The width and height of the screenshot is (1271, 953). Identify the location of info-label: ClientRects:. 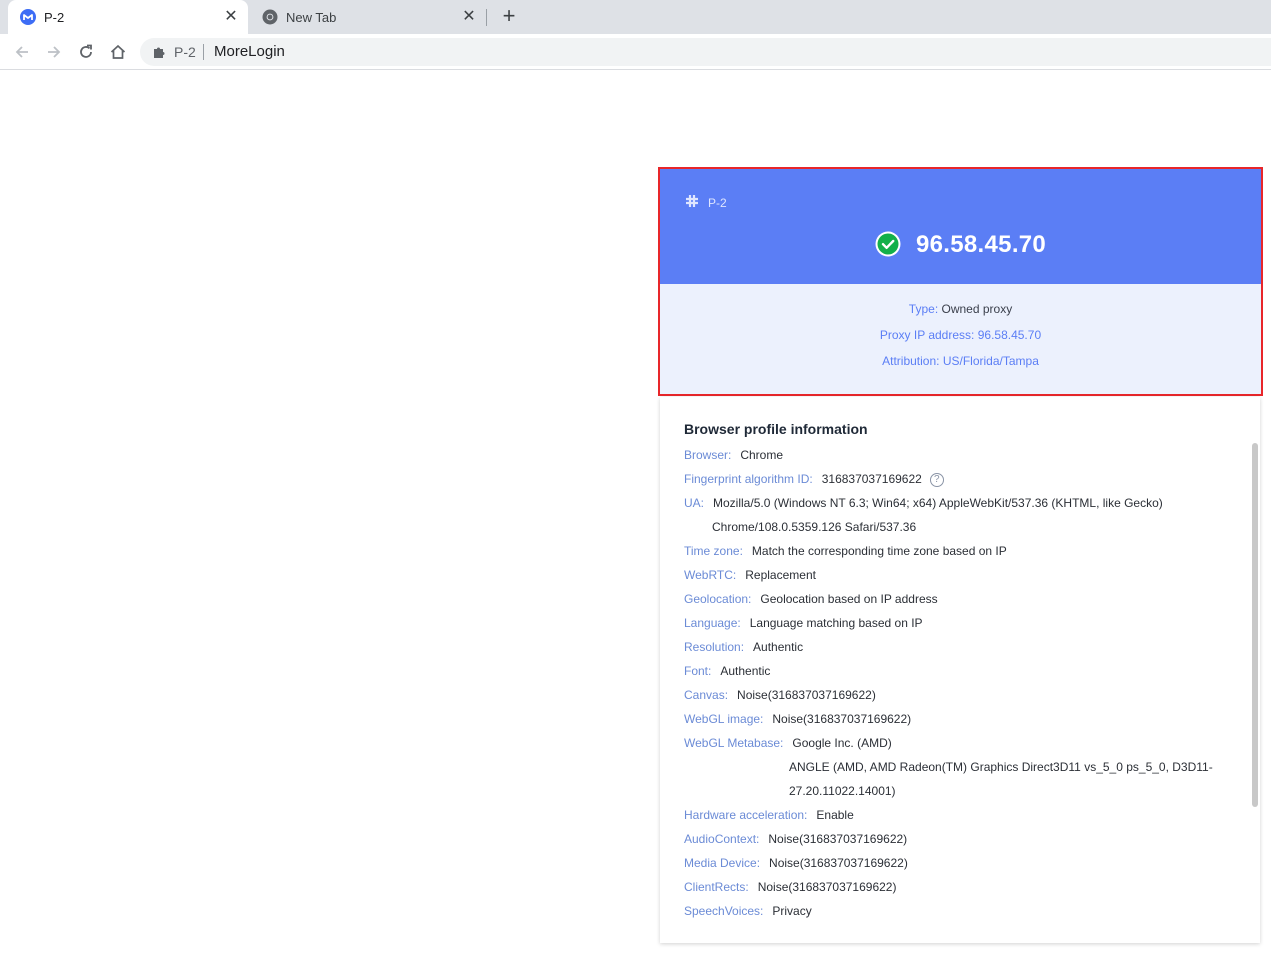
(716, 887).